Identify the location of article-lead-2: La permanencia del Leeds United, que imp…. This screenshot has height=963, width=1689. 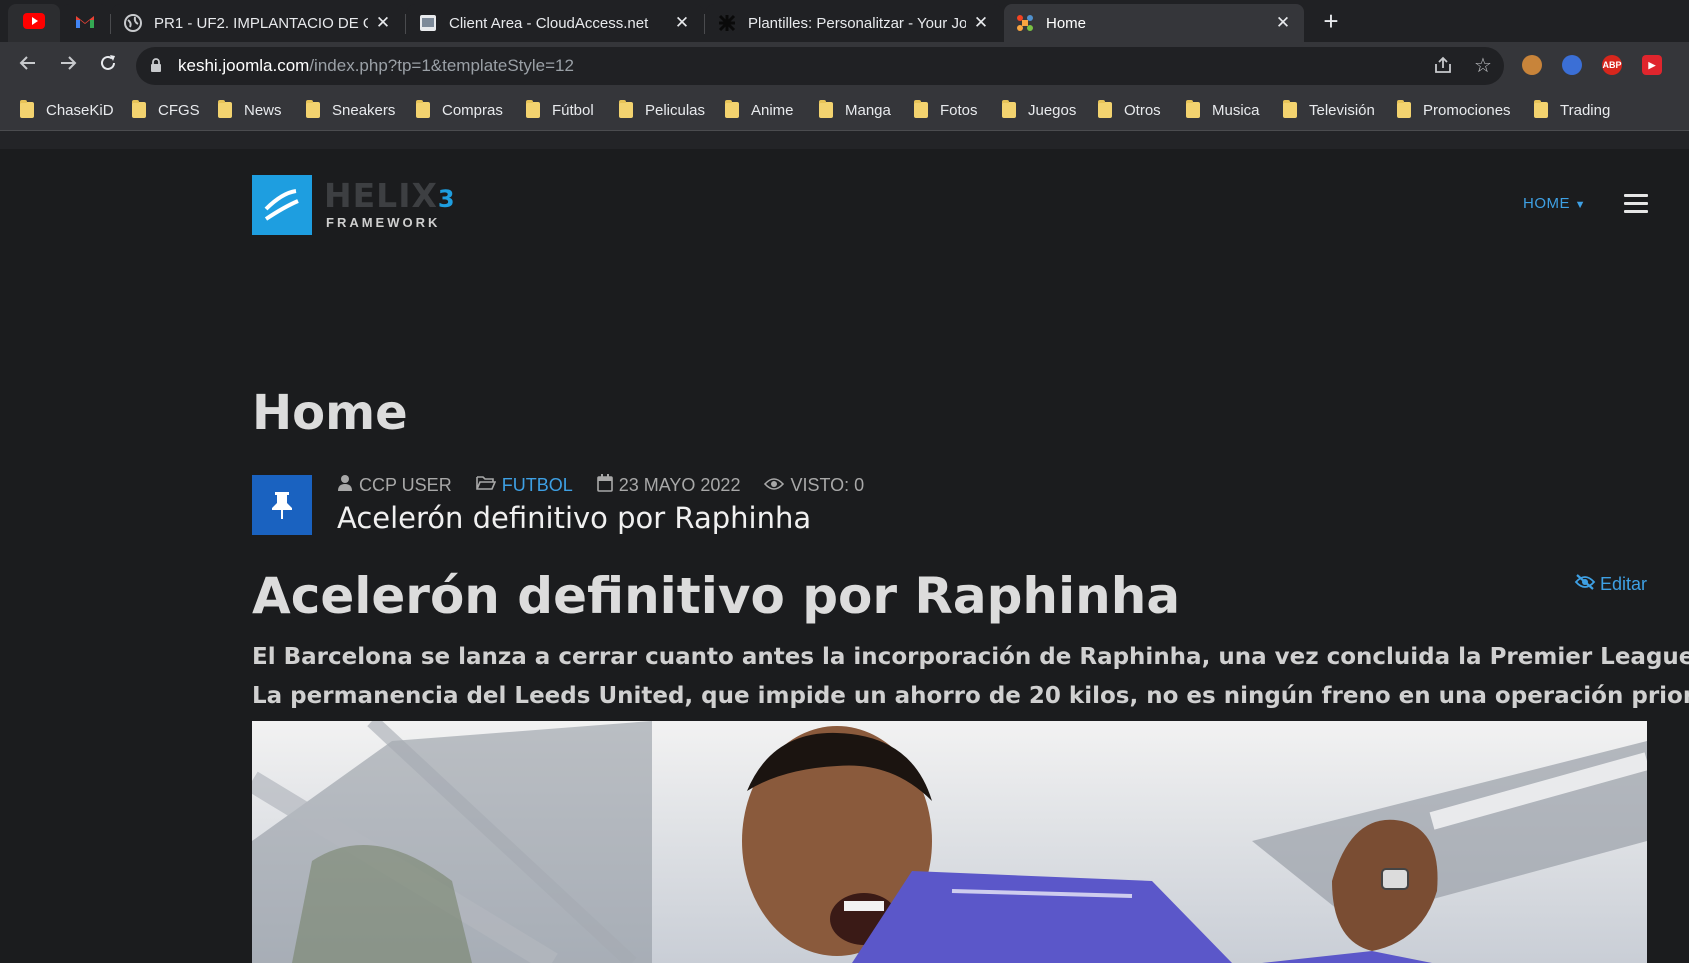
(970, 696).